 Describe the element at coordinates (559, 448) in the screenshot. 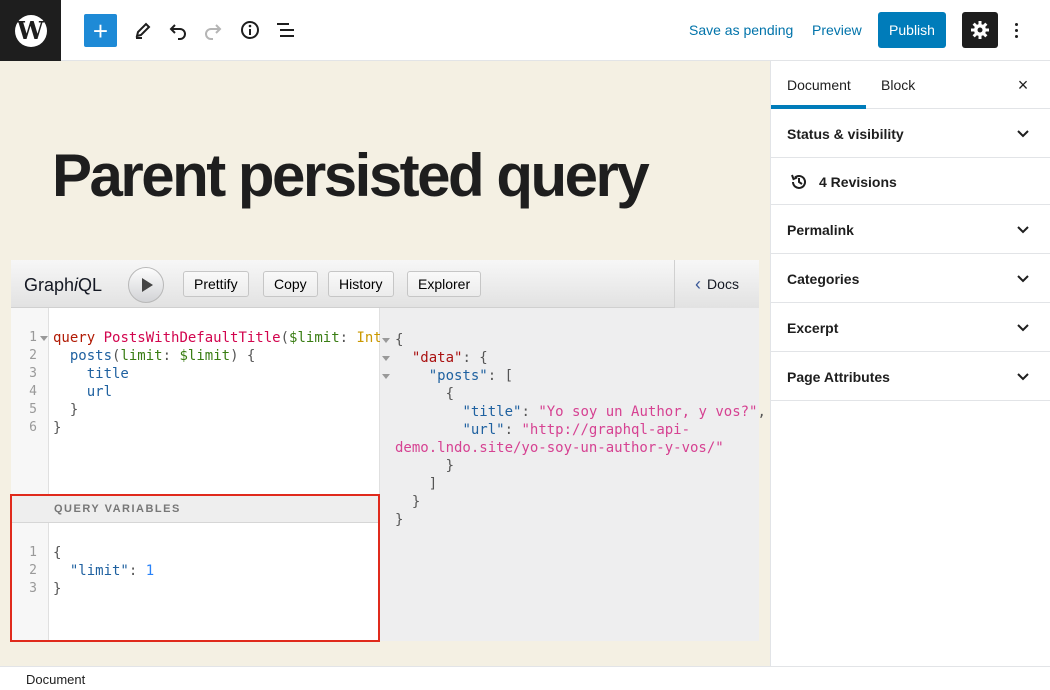

I see `result-line: demo.lndo.site/yo-soy-un-author-y-vos/"` at that location.